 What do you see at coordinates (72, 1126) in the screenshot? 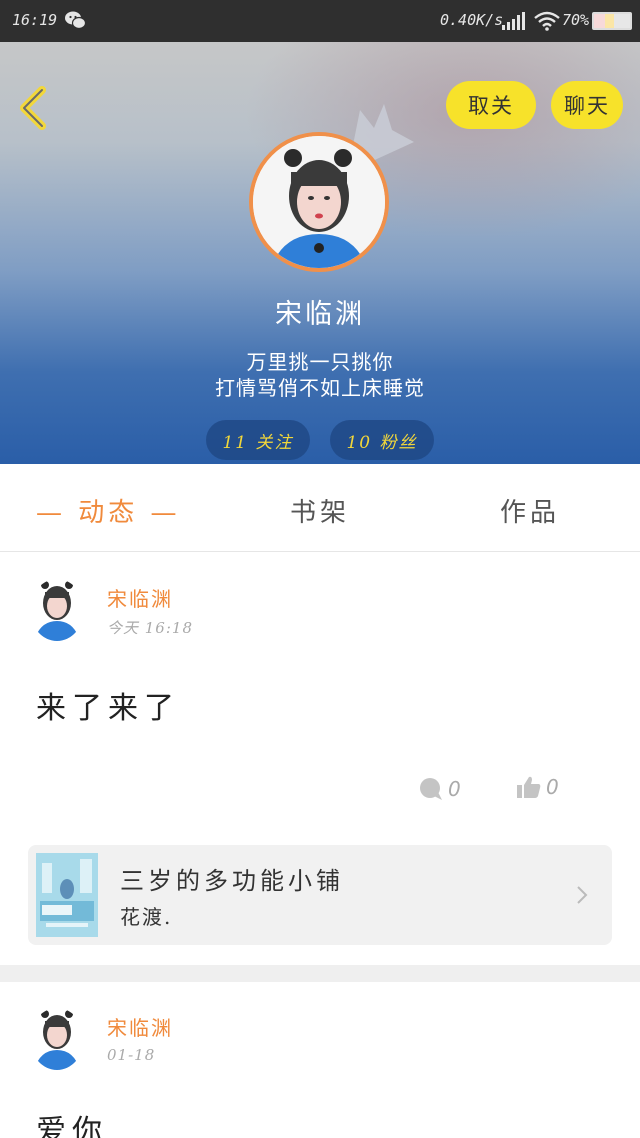
I see `post-content: 爱你` at bounding box center [72, 1126].